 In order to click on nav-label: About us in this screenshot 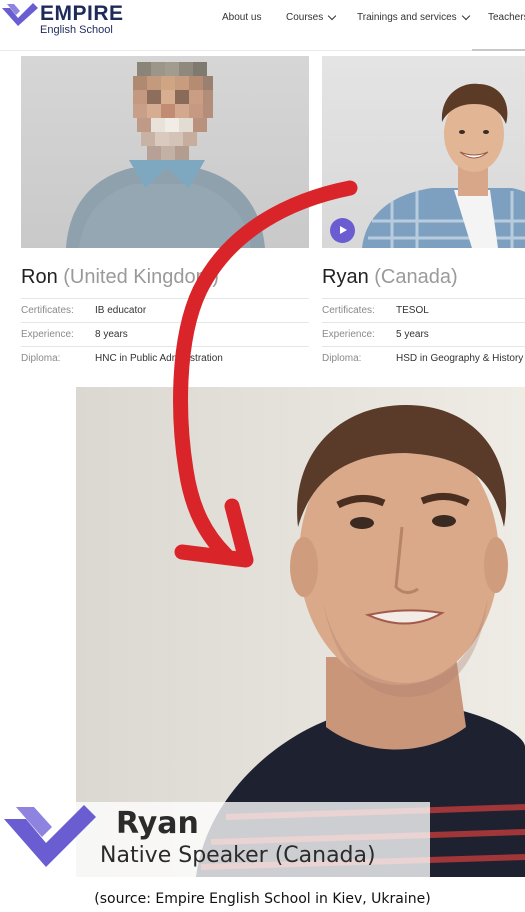, I will do `click(242, 17)`.